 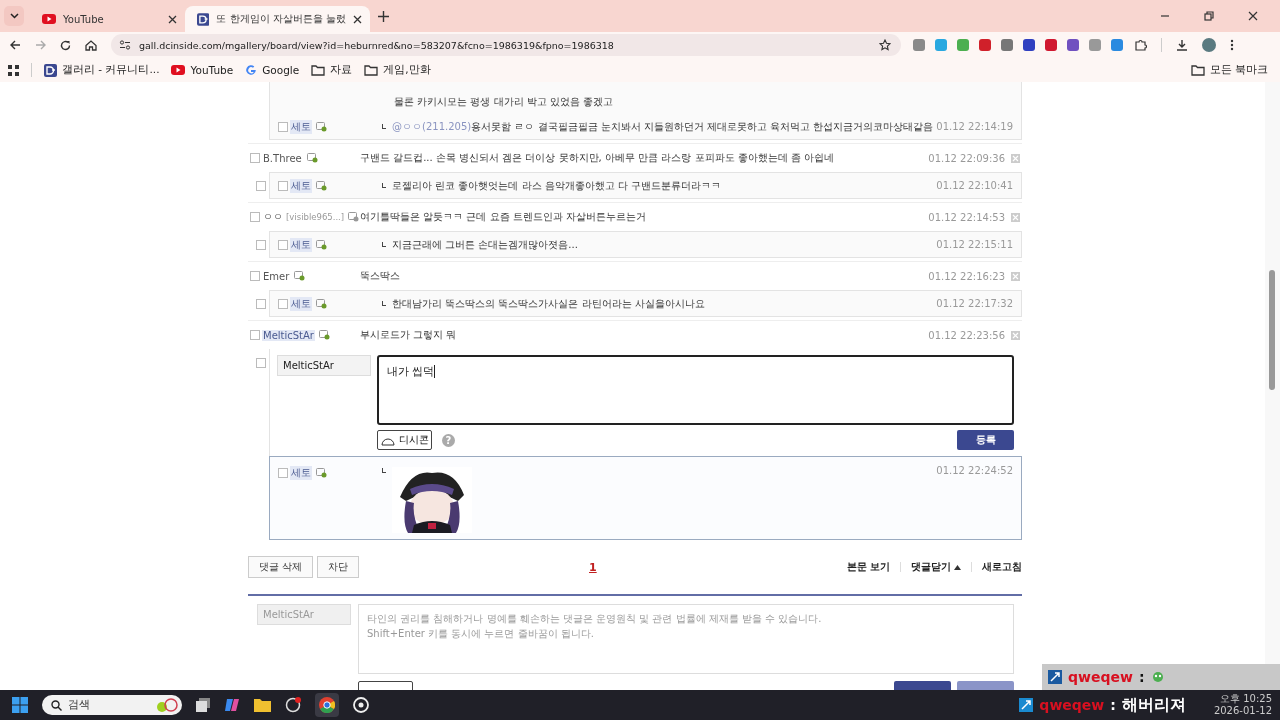 I want to click on reload-icon, so click(x=65, y=45).